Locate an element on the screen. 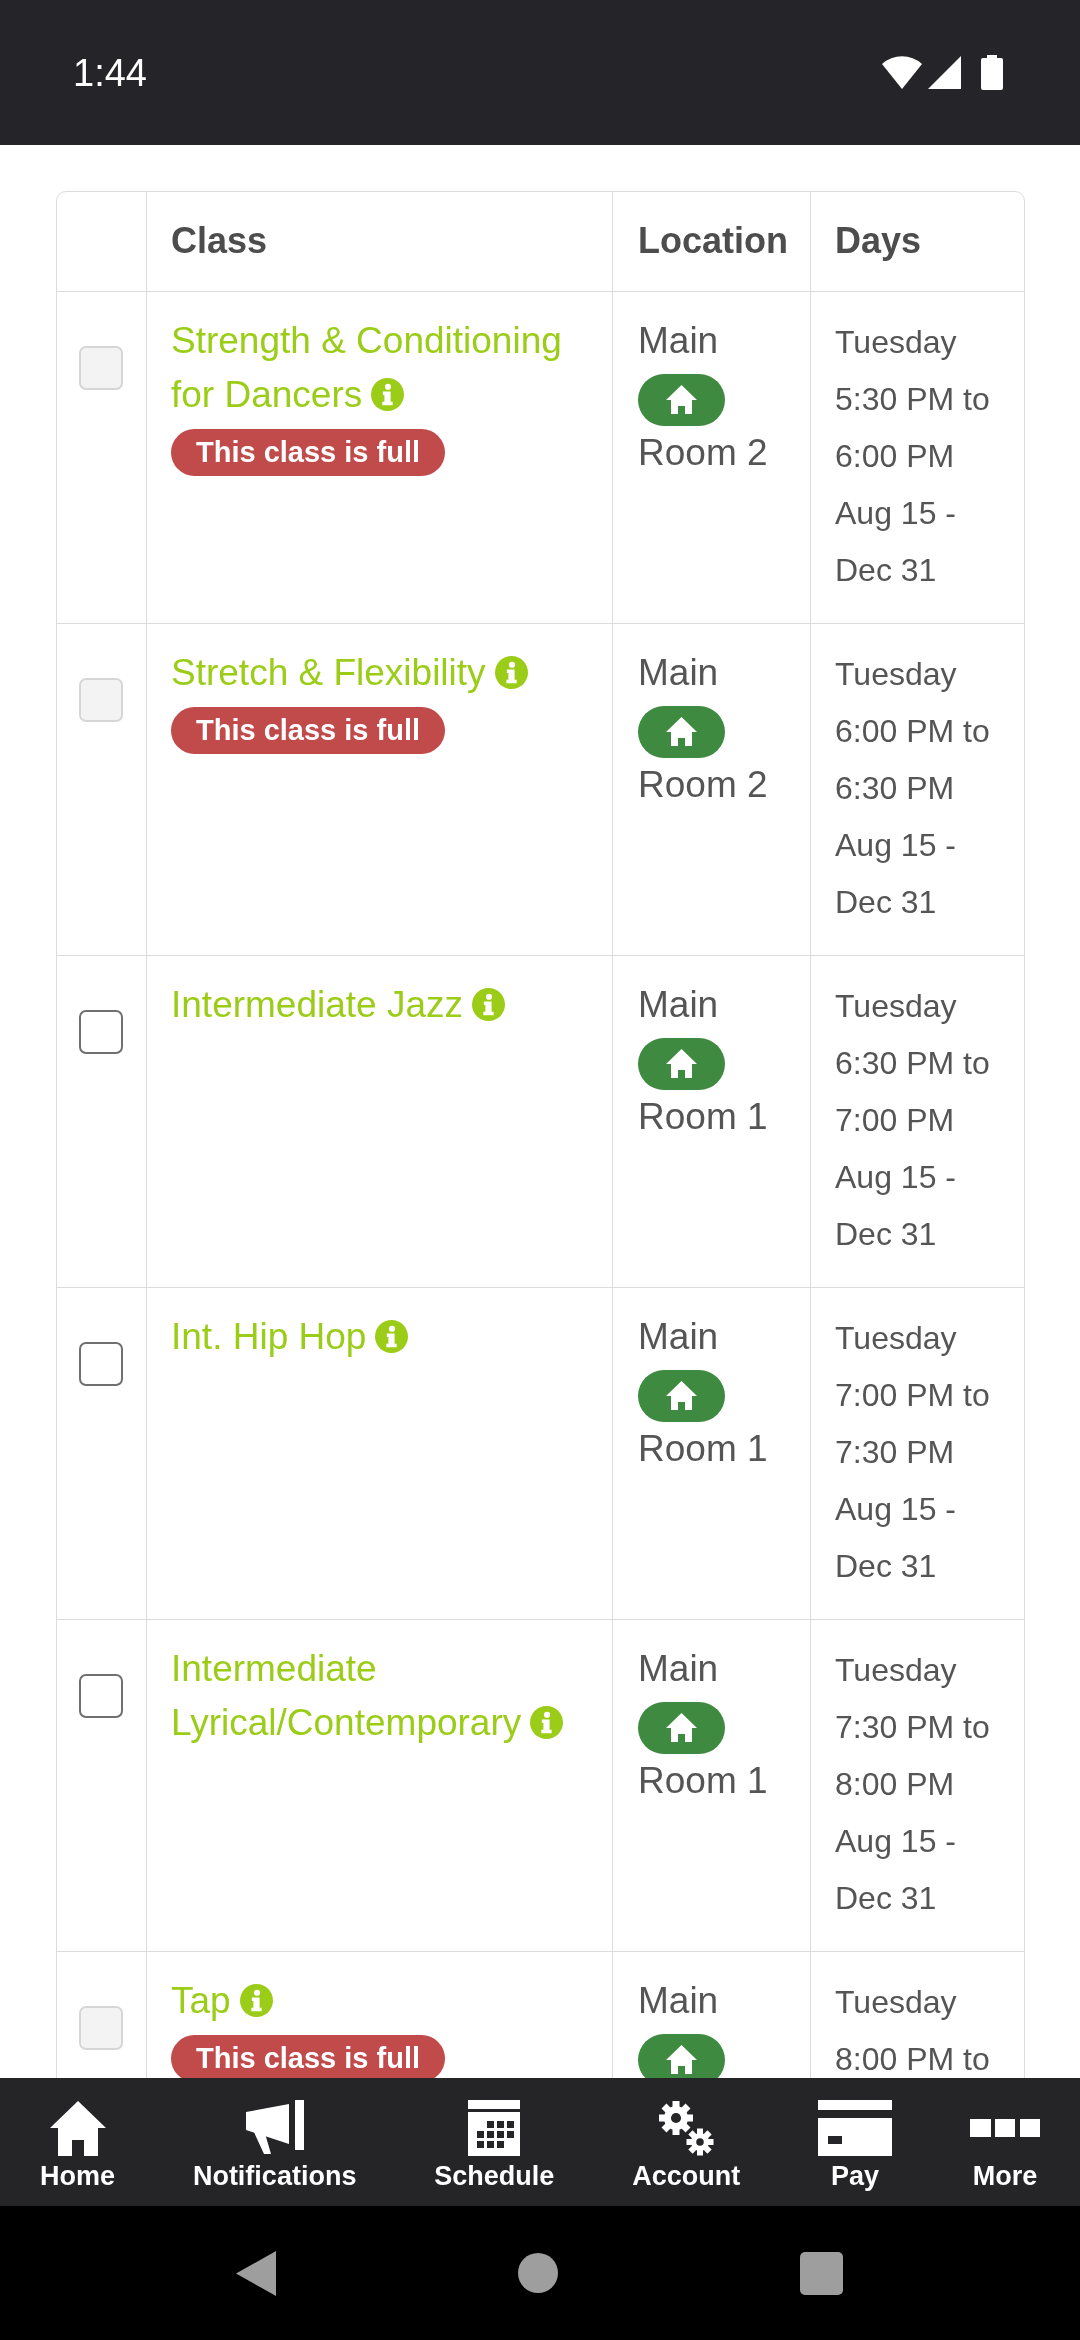 The width and height of the screenshot is (1080, 2340). credit-card-icon is located at coordinates (855, 2128).